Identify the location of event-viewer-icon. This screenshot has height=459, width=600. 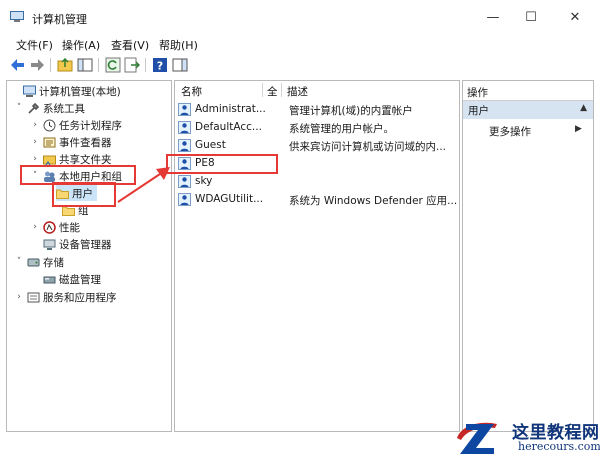
(49, 142).